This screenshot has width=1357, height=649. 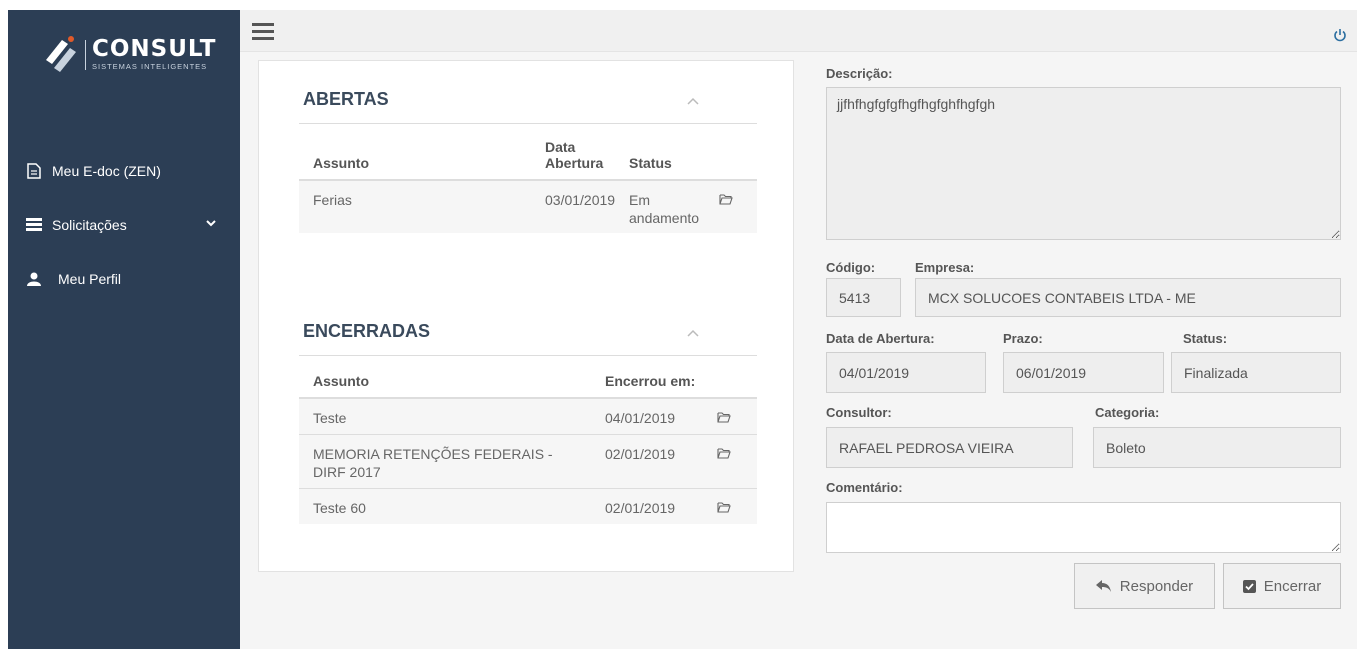 I want to click on sidebar-item-edoc: Meu E-doc (ZEN), so click(x=124, y=171).